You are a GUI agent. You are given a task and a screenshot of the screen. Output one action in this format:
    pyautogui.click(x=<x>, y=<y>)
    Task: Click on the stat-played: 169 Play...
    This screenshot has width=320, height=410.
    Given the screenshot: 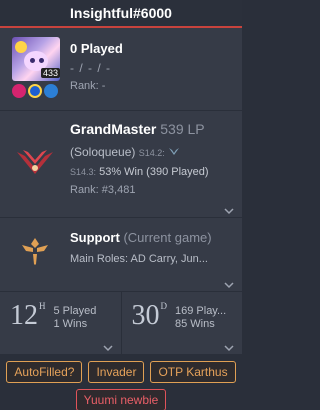 What is the action you would take?
    pyautogui.click(x=201, y=311)
    